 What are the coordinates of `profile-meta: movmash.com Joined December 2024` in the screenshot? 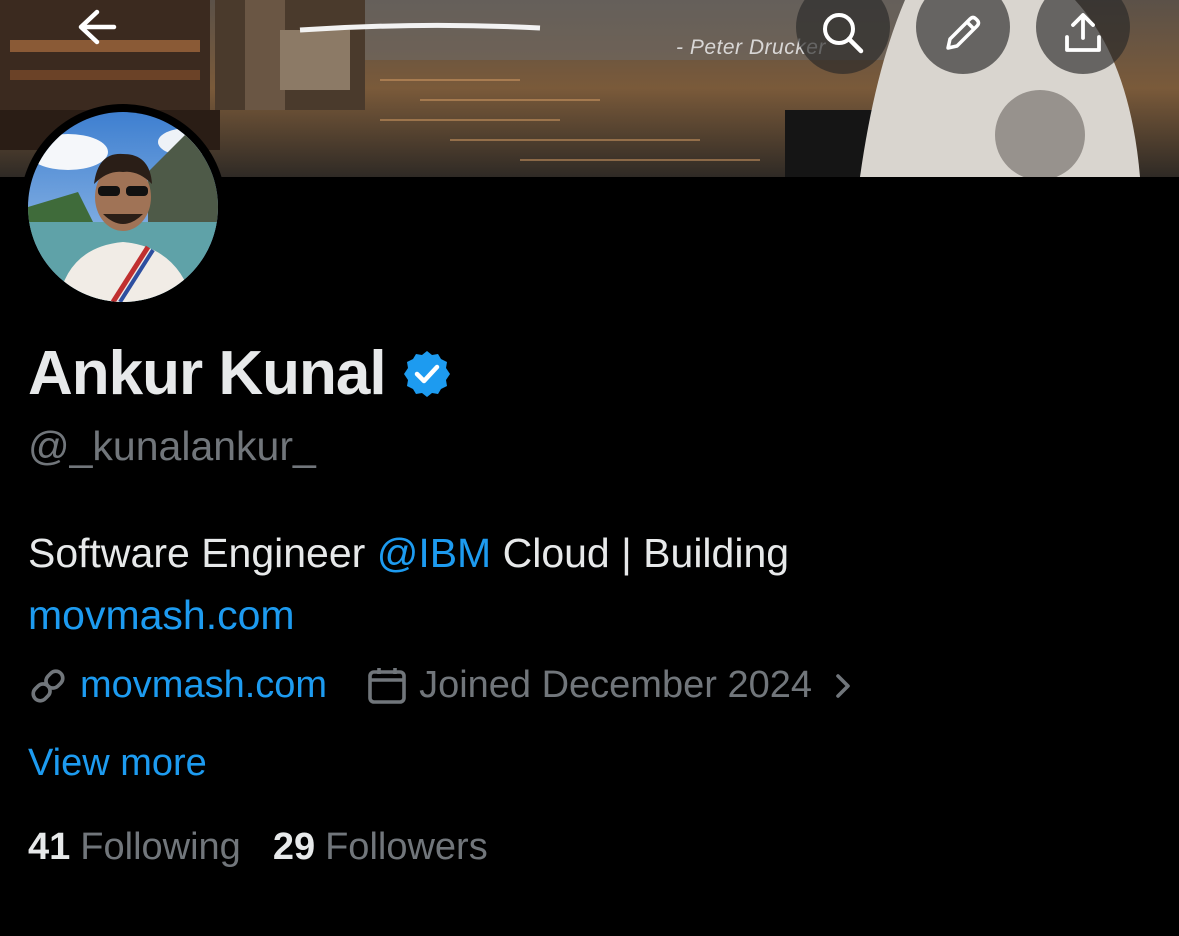 It's located at (449, 685).